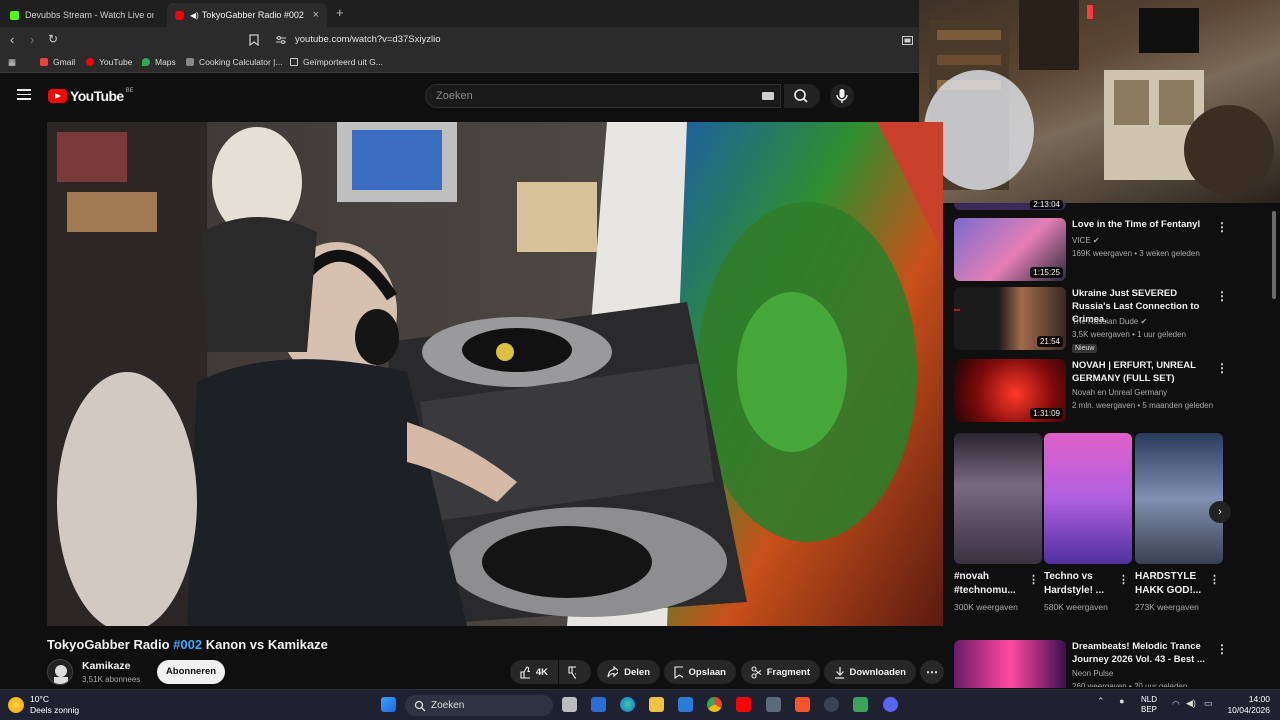 Image resolution: width=1280 pixels, height=720 pixels. What do you see at coordinates (388, 704) in the screenshot?
I see `start-windows-icon` at bounding box center [388, 704].